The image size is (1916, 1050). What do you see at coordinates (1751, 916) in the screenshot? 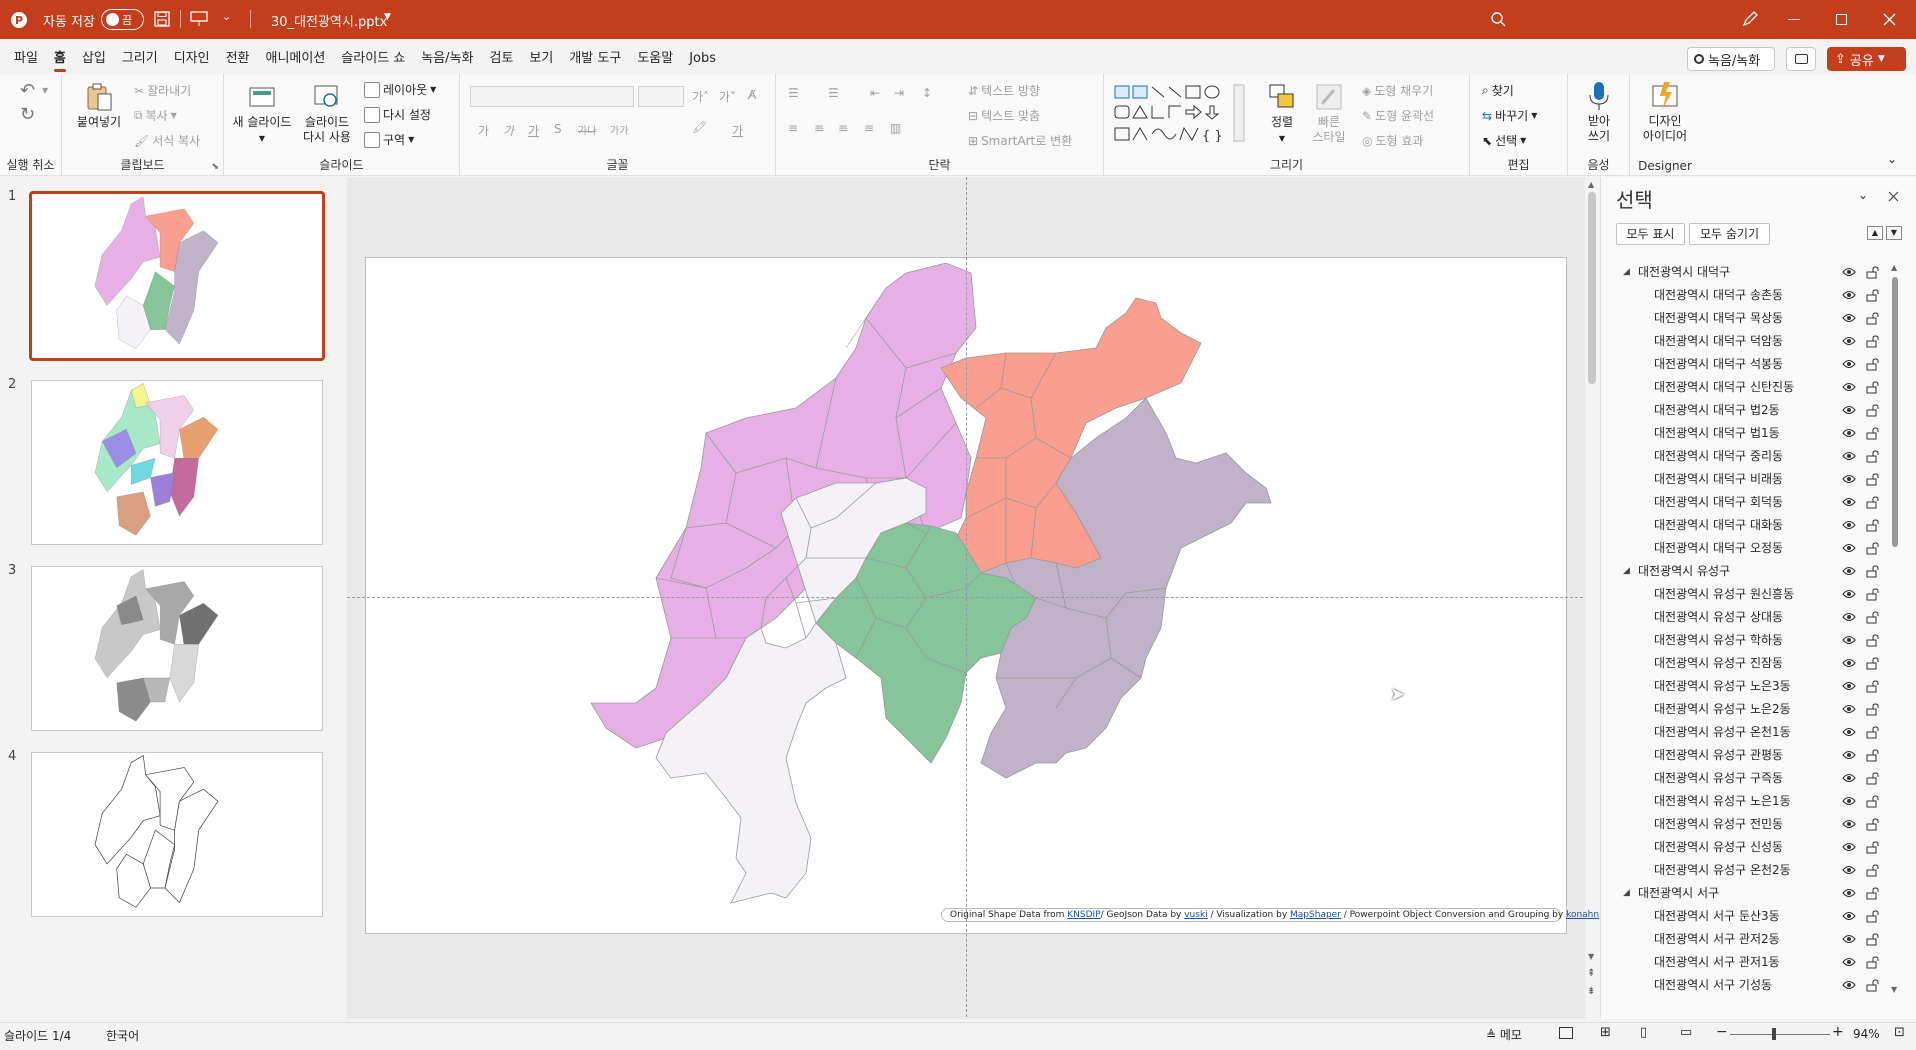
I see `selection-item-row: 대전광역시 서구 둔산3동` at bounding box center [1751, 916].